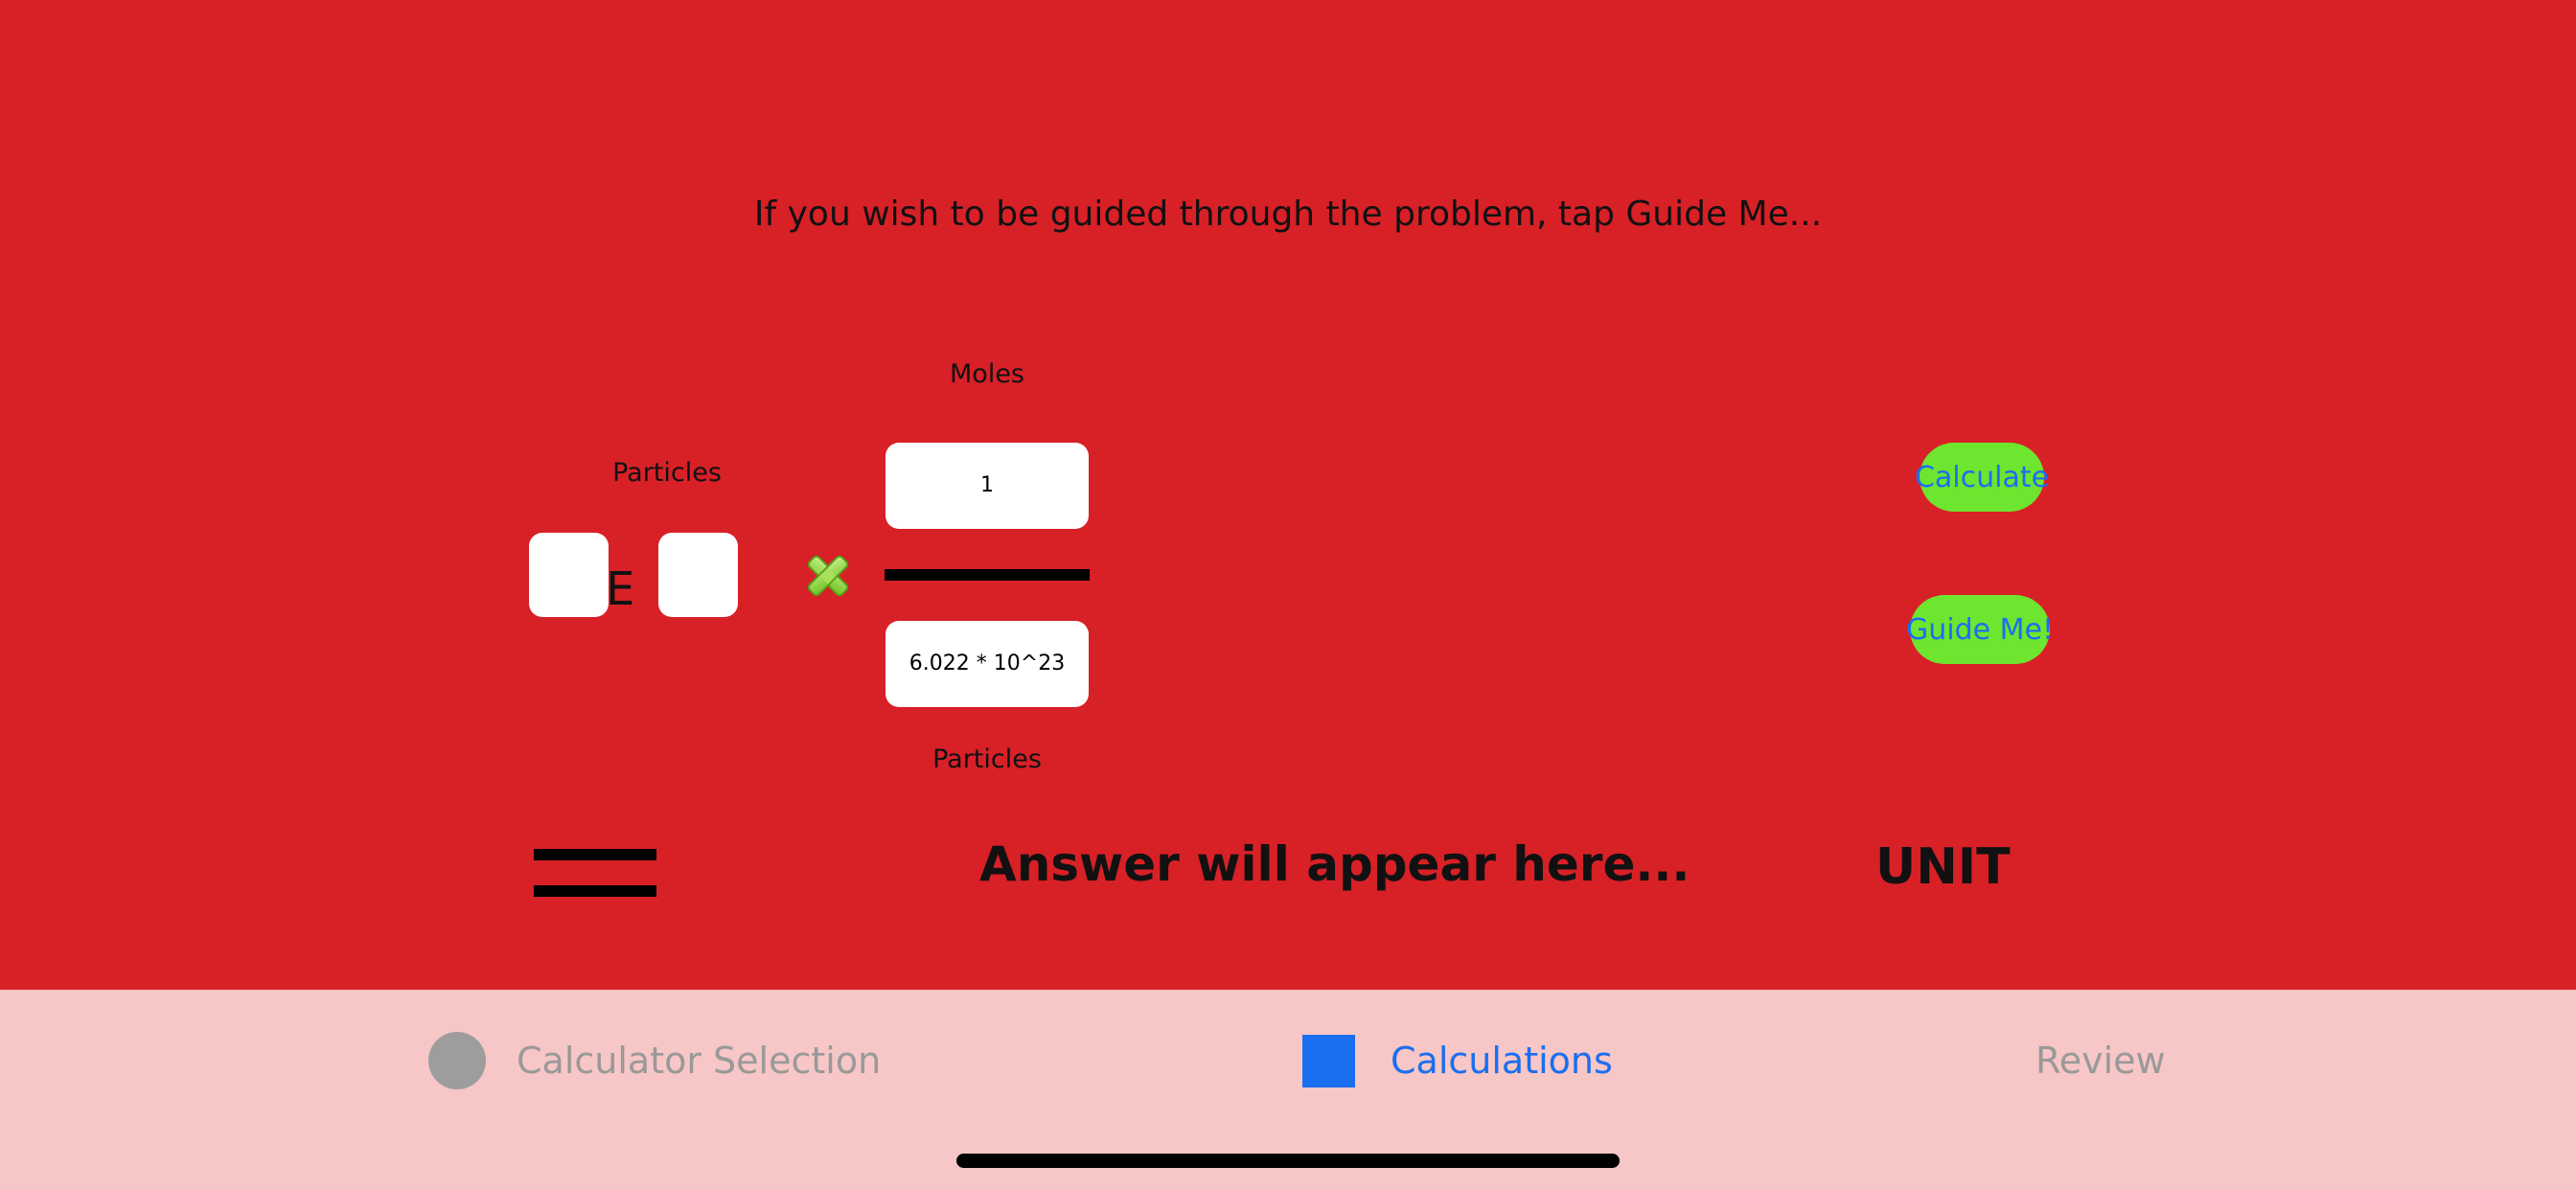  What do you see at coordinates (987, 374) in the screenshot?
I see `moles-label: Moles` at bounding box center [987, 374].